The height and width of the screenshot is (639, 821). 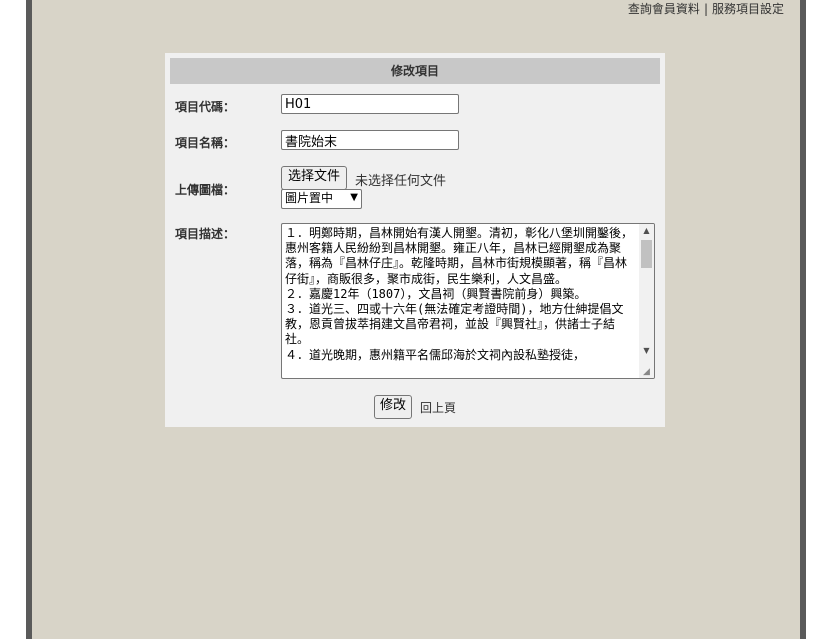 I want to click on description-label: 項目描述：, so click(x=205, y=234).